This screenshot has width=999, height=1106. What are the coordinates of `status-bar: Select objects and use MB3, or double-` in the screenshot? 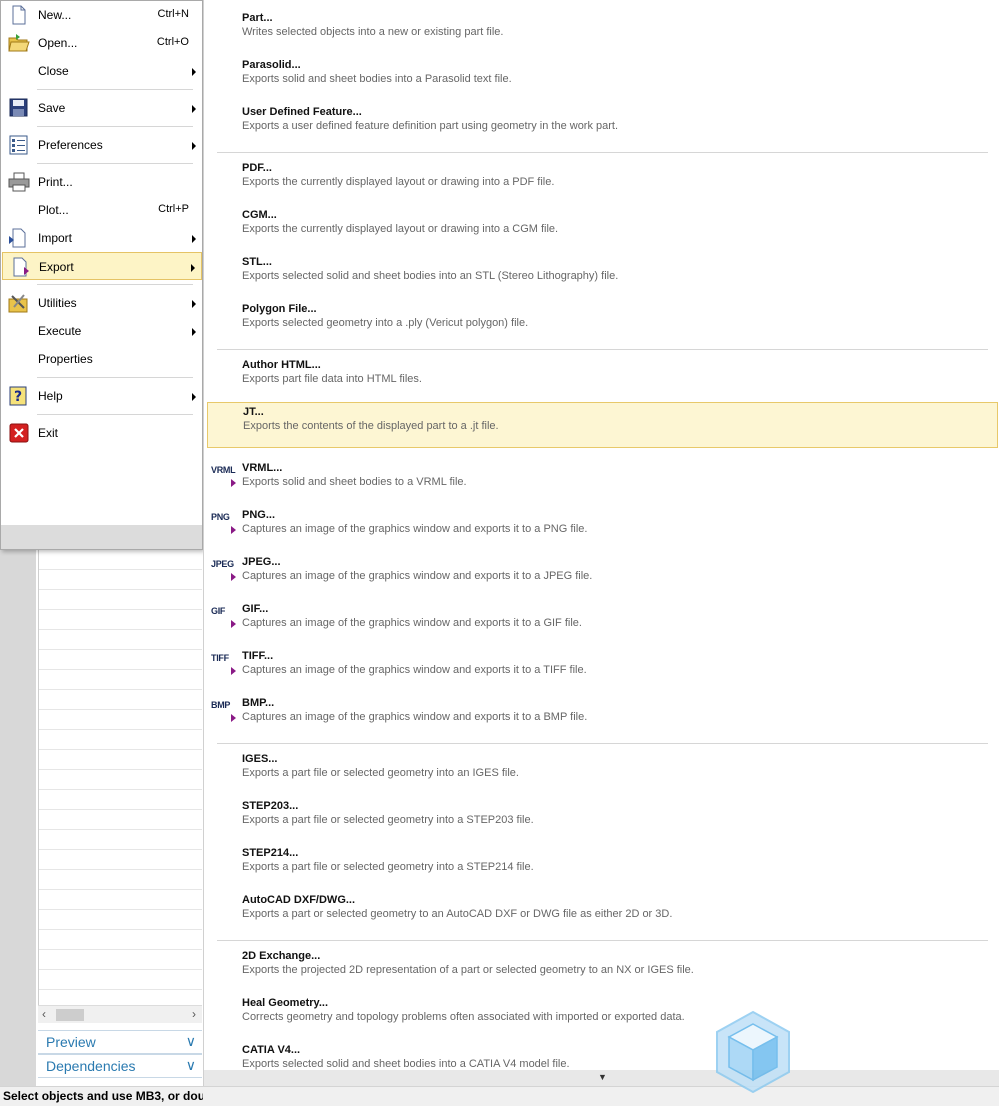 It's located at (499, 1096).